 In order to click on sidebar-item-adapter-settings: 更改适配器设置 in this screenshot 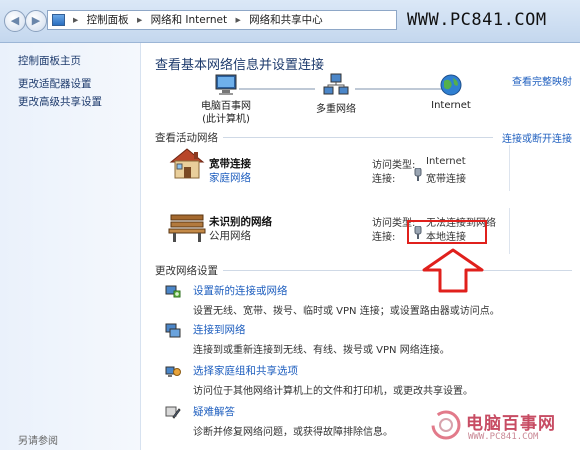, I will do `click(55, 83)`.